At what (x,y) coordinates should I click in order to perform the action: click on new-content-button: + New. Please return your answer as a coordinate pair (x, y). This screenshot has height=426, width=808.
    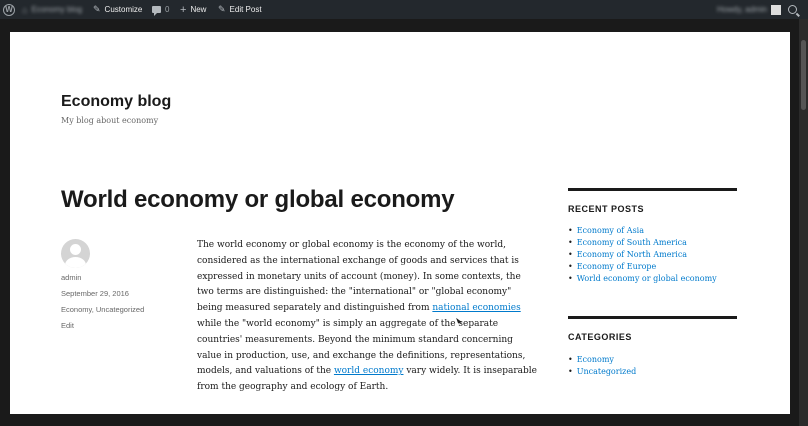
    Looking at the image, I should click on (193, 9).